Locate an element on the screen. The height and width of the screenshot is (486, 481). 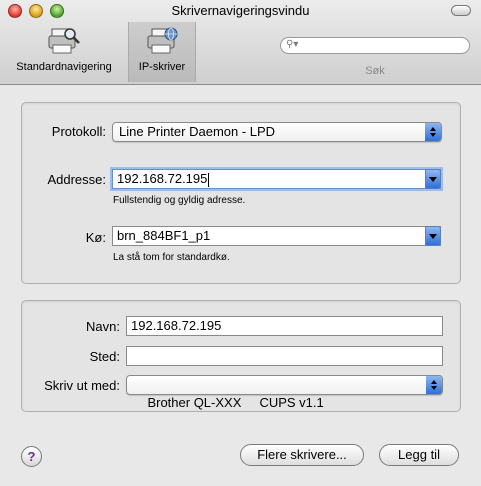
queue-field: brn_884BF1_p1 is located at coordinates (276, 236).